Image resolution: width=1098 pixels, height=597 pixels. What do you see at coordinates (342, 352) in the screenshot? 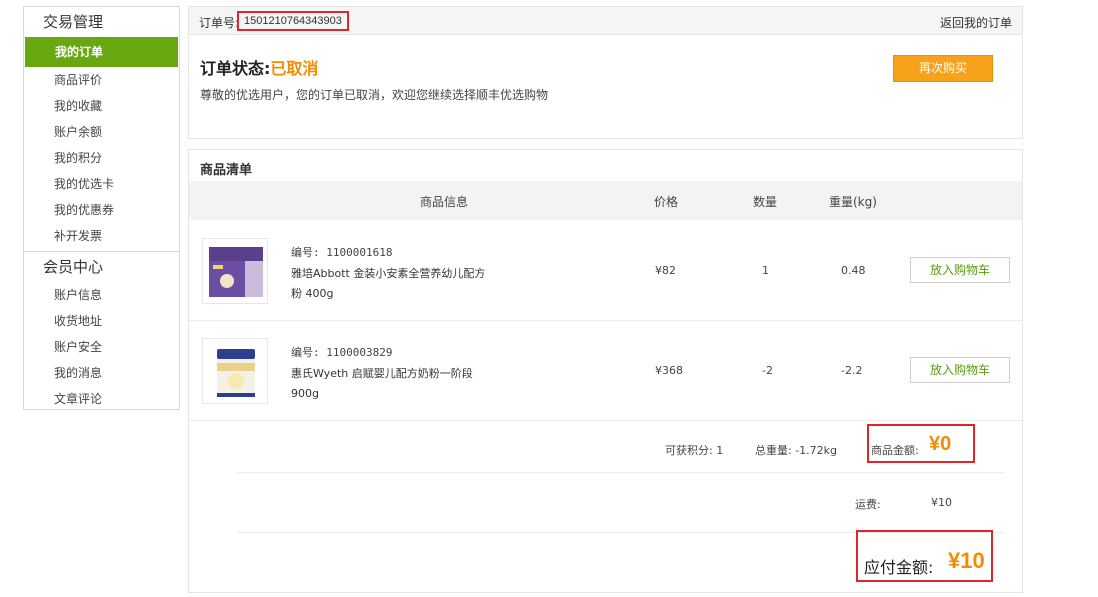
I see `product-id: 编号: 1100003829` at bounding box center [342, 352].